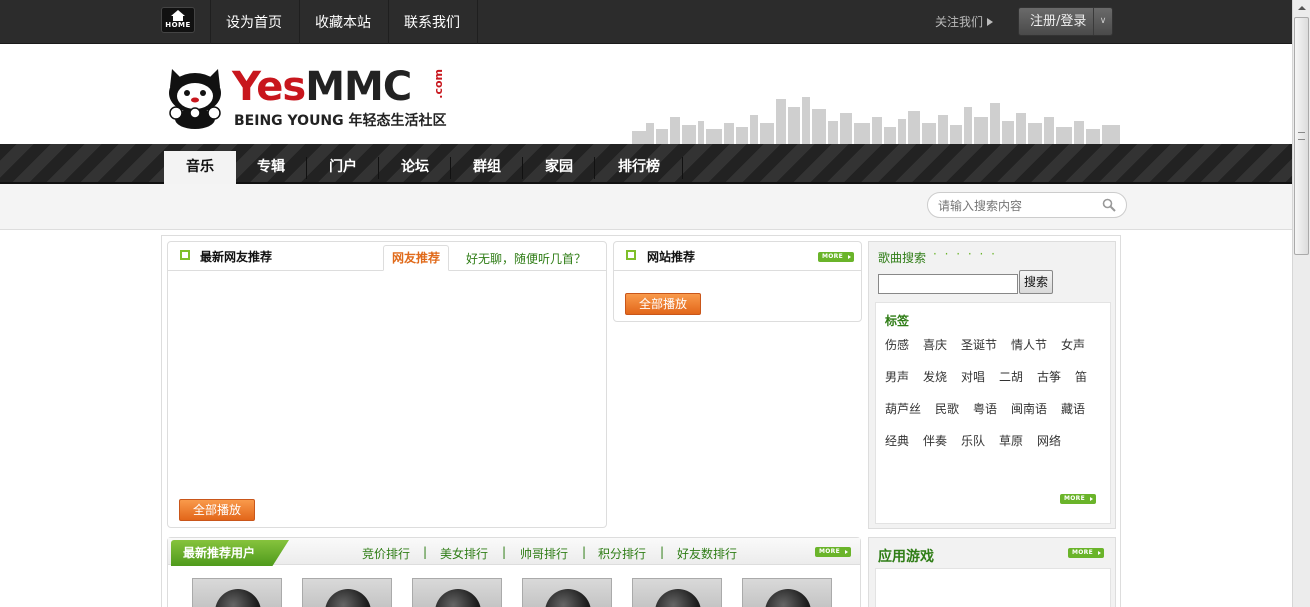 The height and width of the screenshot is (607, 1310). I want to click on tag-link: 经典, so click(897, 440).